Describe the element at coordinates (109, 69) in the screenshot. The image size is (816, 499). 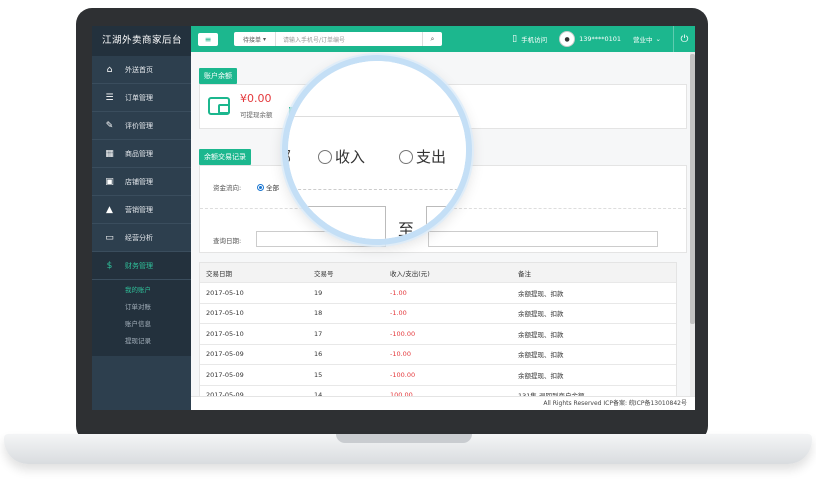
I see `home-icon: ⌂` at that location.